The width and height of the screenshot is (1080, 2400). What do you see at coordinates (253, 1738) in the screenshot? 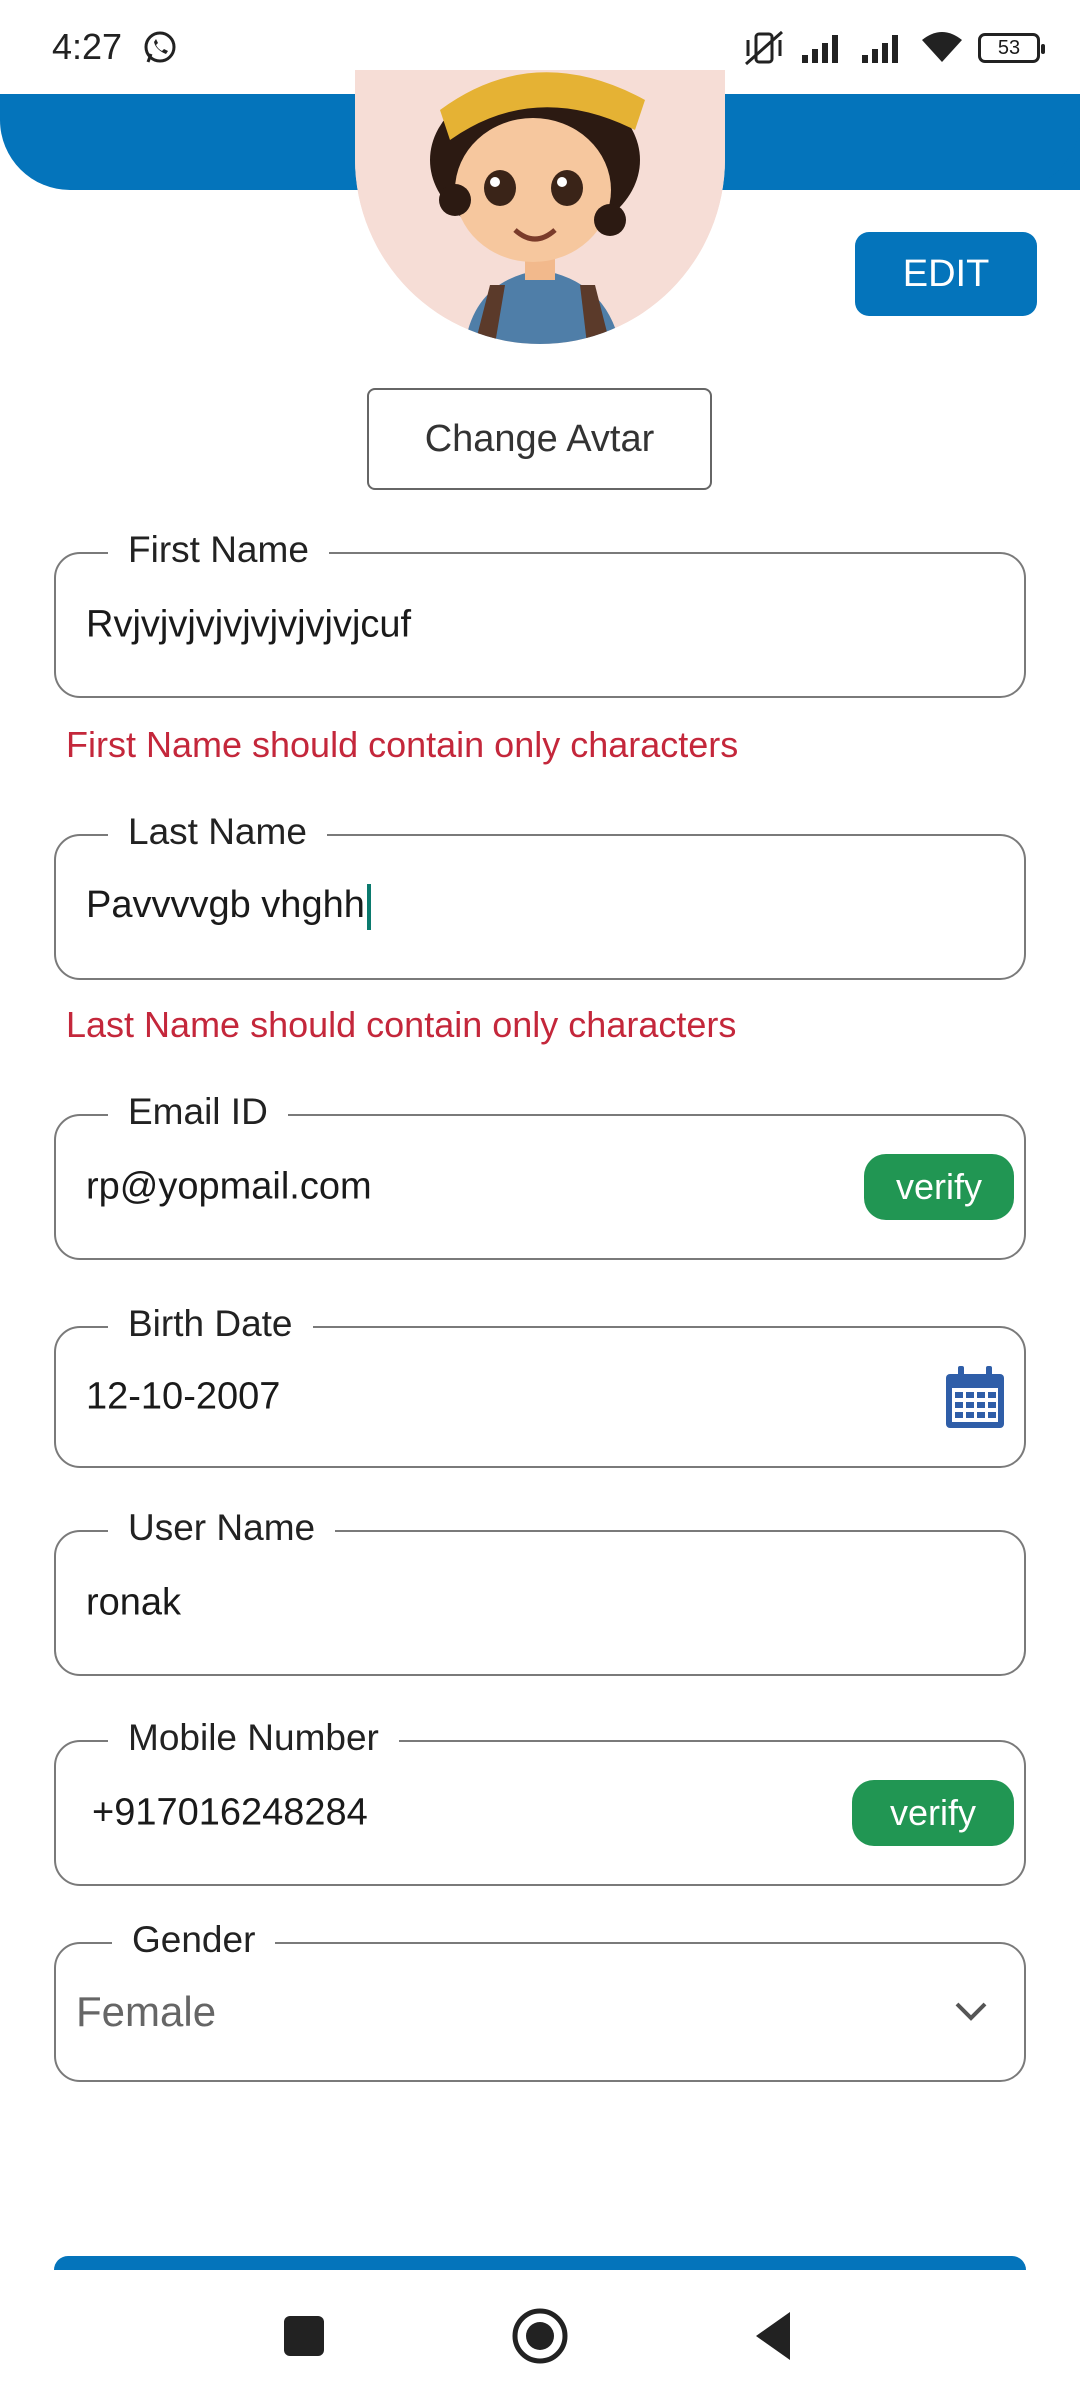
I see `mobile-number-label: Mobile Number` at bounding box center [253, 1738].